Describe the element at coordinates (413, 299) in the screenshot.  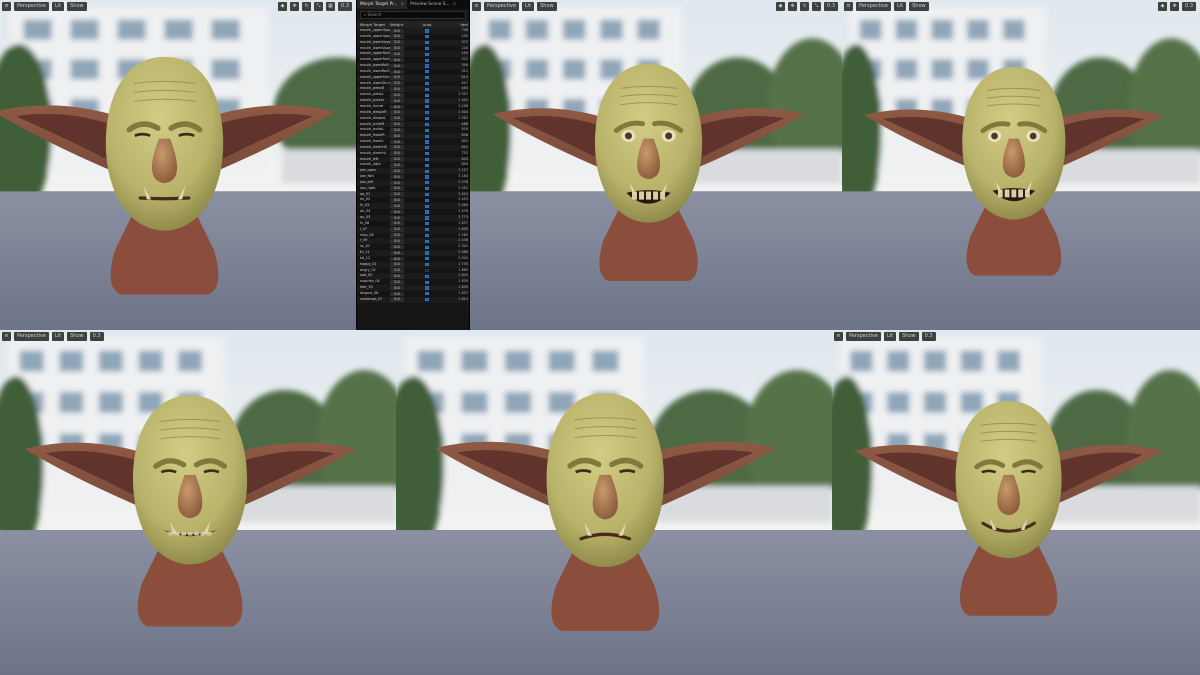
I see `morph-target-row: contempt_07 0.0 1 810` at that location.